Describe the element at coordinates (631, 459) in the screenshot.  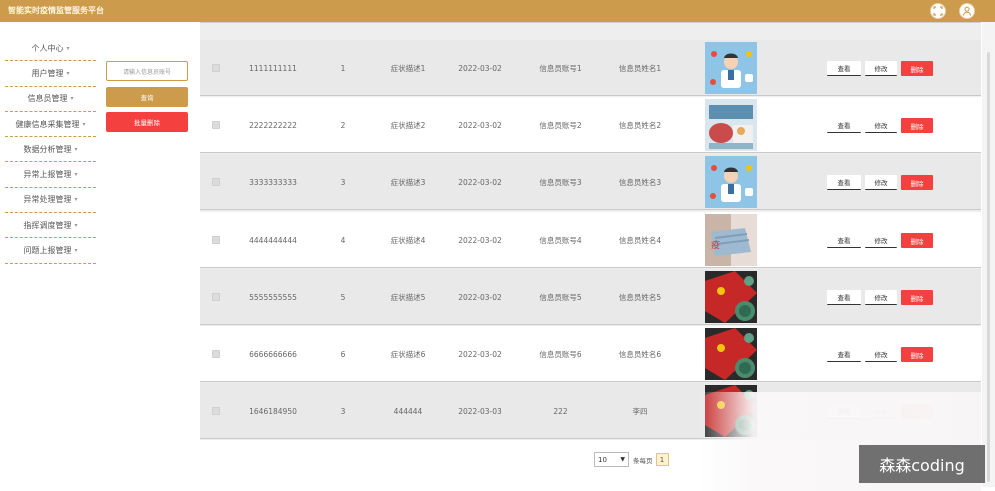
I see `pagination: 10 ▼ 条每页 1` at that location.